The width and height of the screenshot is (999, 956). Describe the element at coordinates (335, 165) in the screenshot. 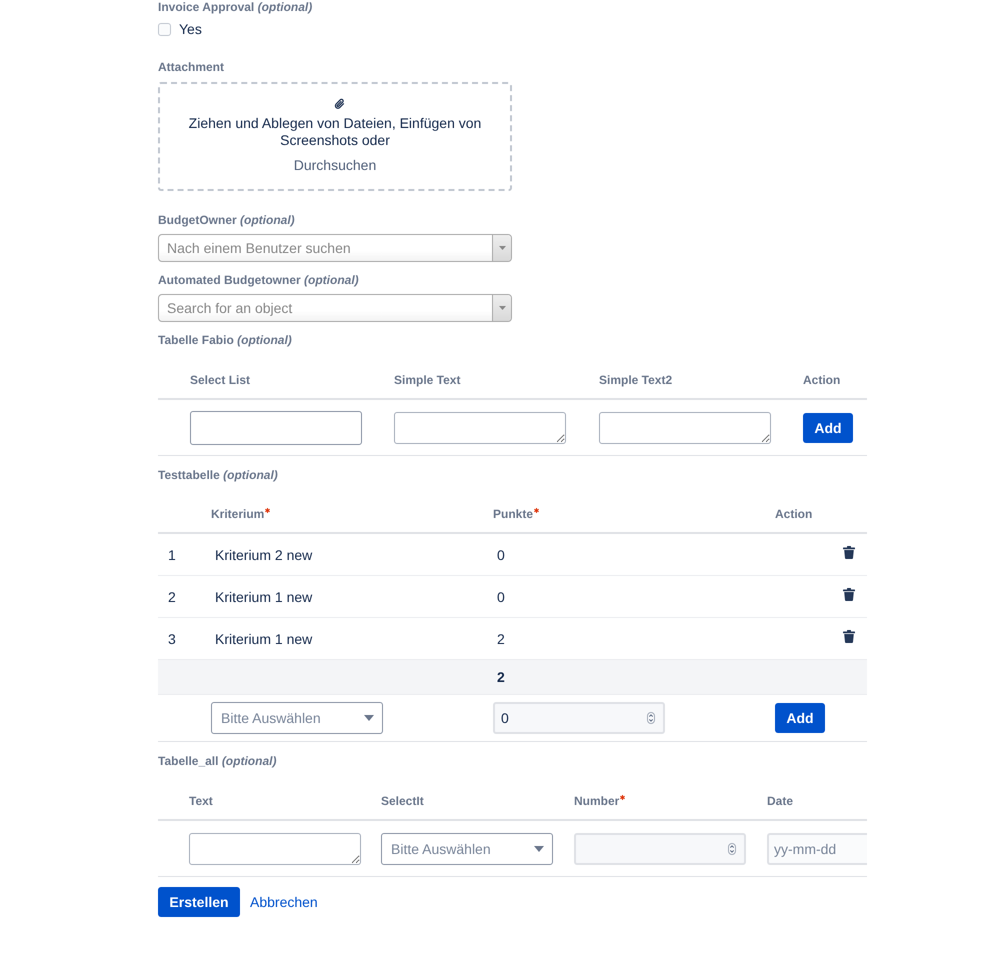

I see `browse-link: Durchsuchen` at that location.